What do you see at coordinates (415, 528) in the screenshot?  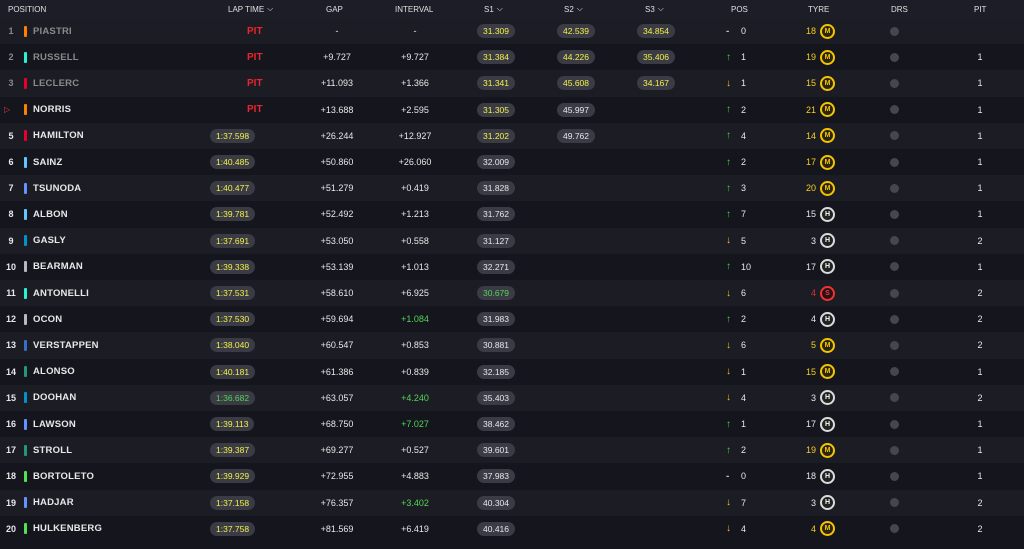 I see `interval-value: +6.419` at bounding box center [415, 528].